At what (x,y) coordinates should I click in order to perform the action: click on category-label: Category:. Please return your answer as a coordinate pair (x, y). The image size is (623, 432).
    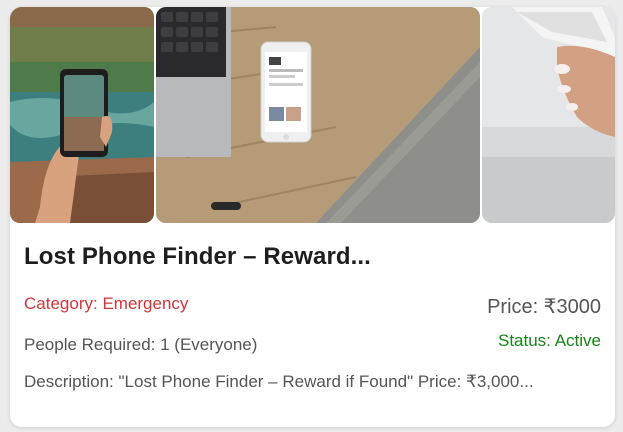
    Looking at the image, I should click on (61, 303).